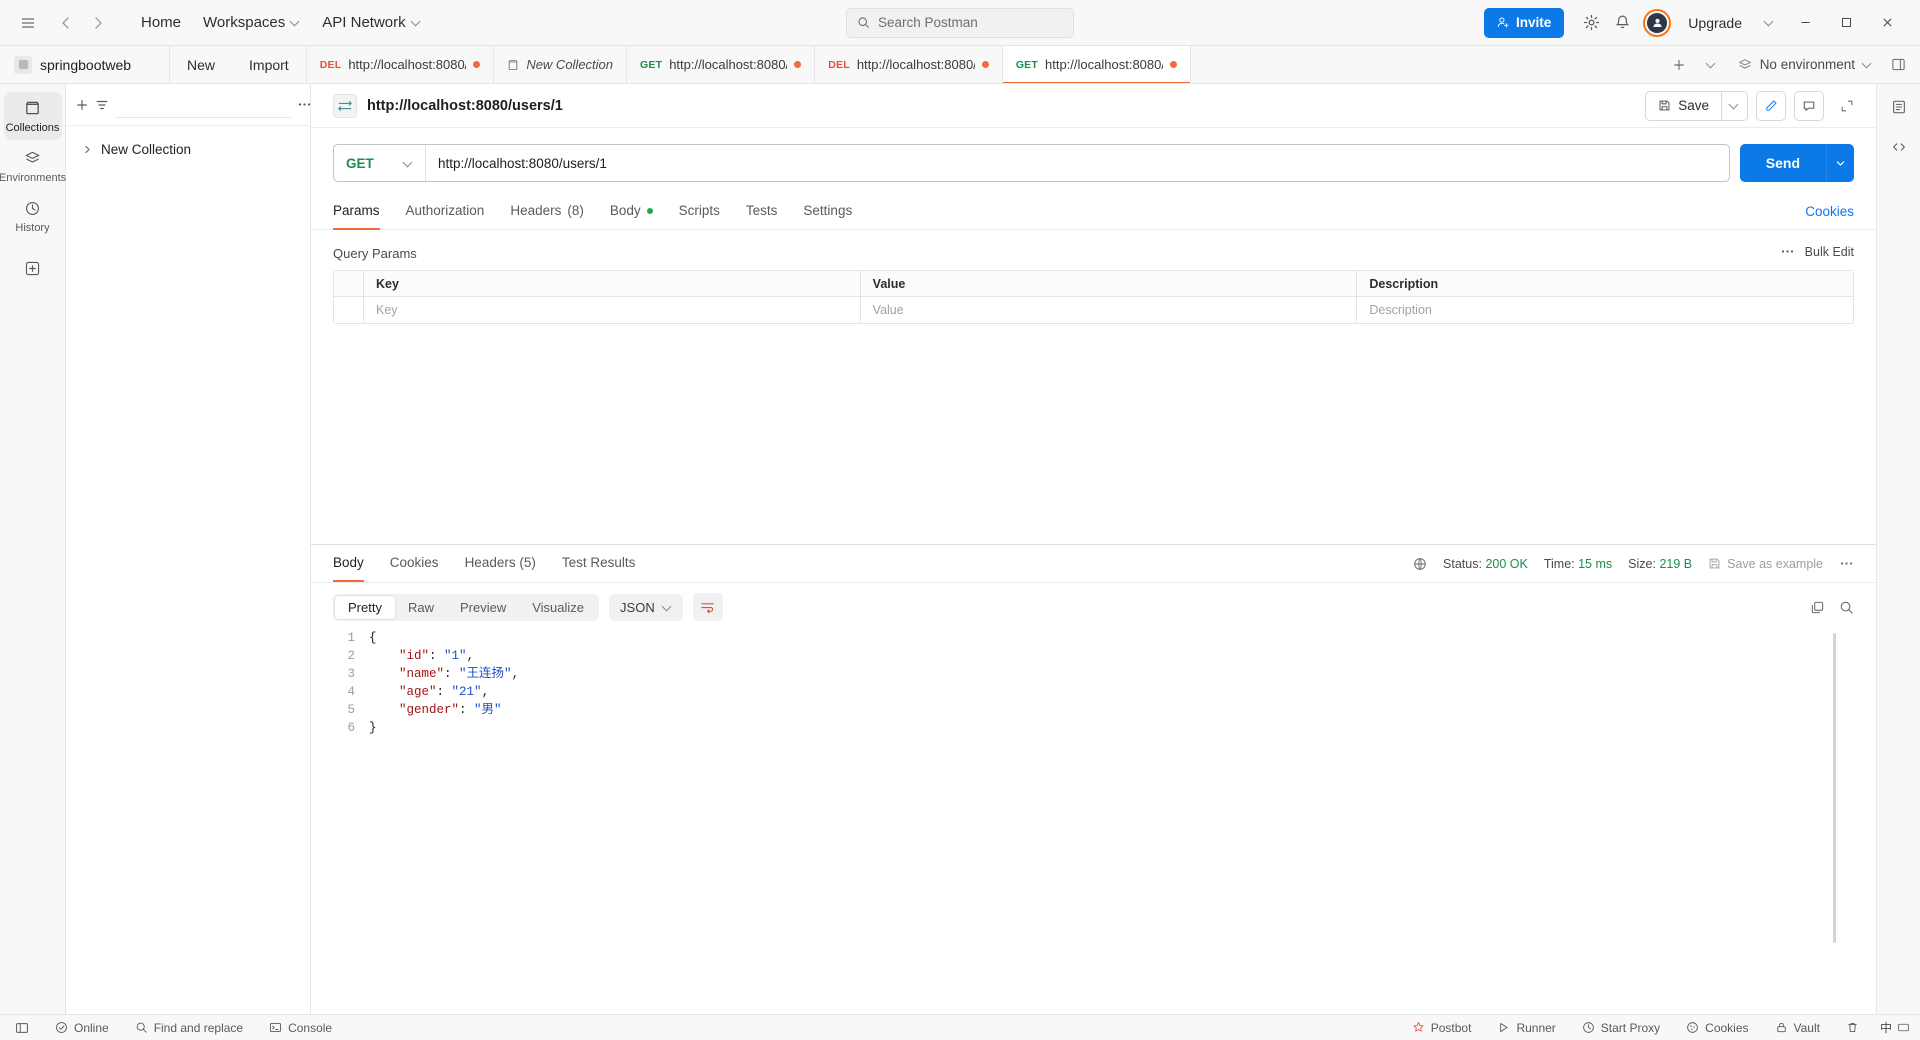 The image size is (1920, 1040). I want to click on tabs-overflow-chevron-icon, so click(1712, 64).